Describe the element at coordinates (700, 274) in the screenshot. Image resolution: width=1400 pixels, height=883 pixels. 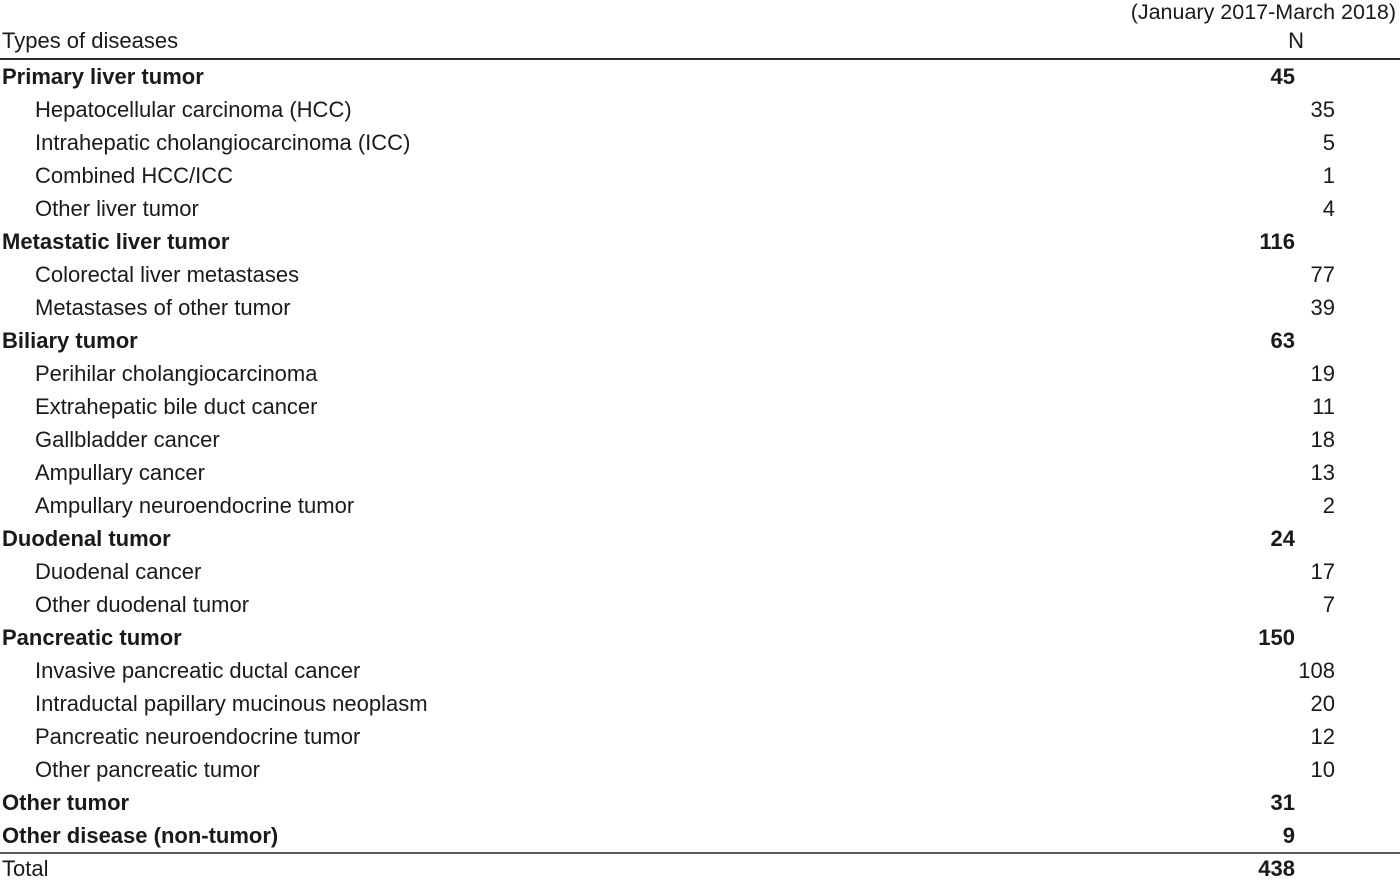
I see `table-row-item: Colorectal liver metastases 77` at that location.